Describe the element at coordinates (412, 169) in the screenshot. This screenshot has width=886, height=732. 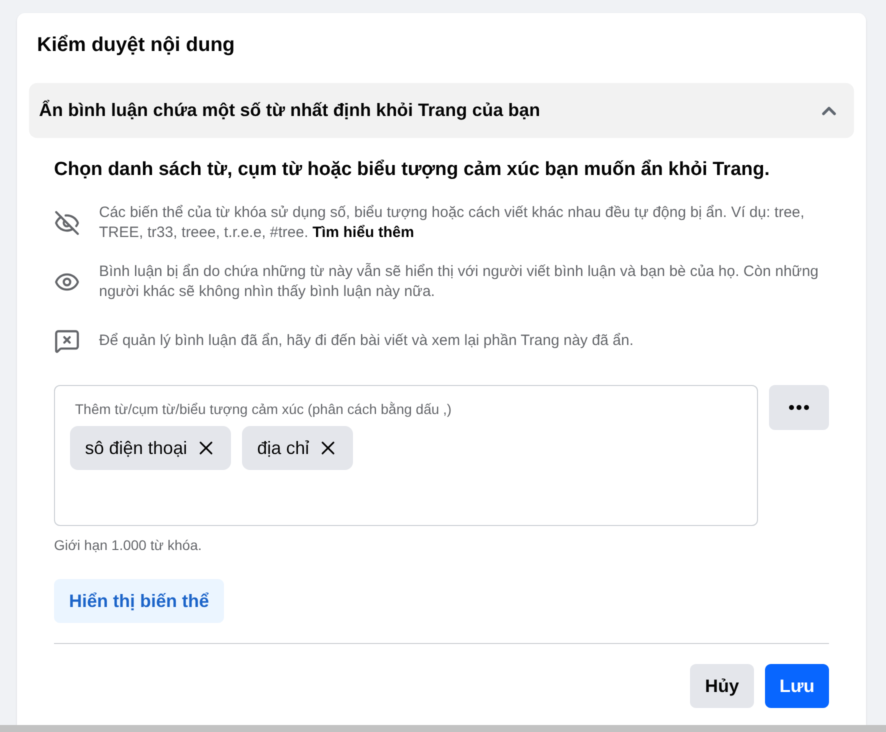
I see `section-heading: Chọn danh sách từ, cụm từ hoặc biểu tượng cảm xúc bạn muốn ẩn khỏi Trang.` at that location.